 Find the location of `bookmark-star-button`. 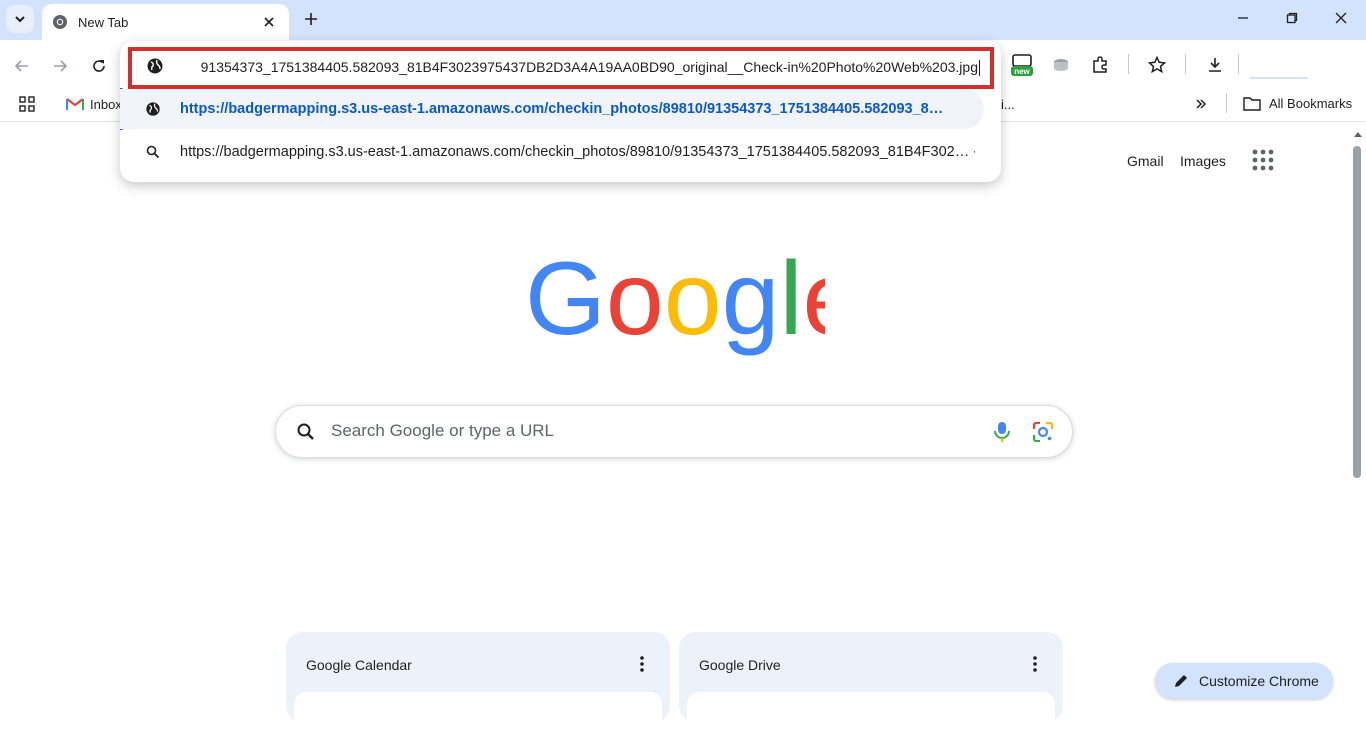

bookmark-star-button is located at coordinates (1157, 65).